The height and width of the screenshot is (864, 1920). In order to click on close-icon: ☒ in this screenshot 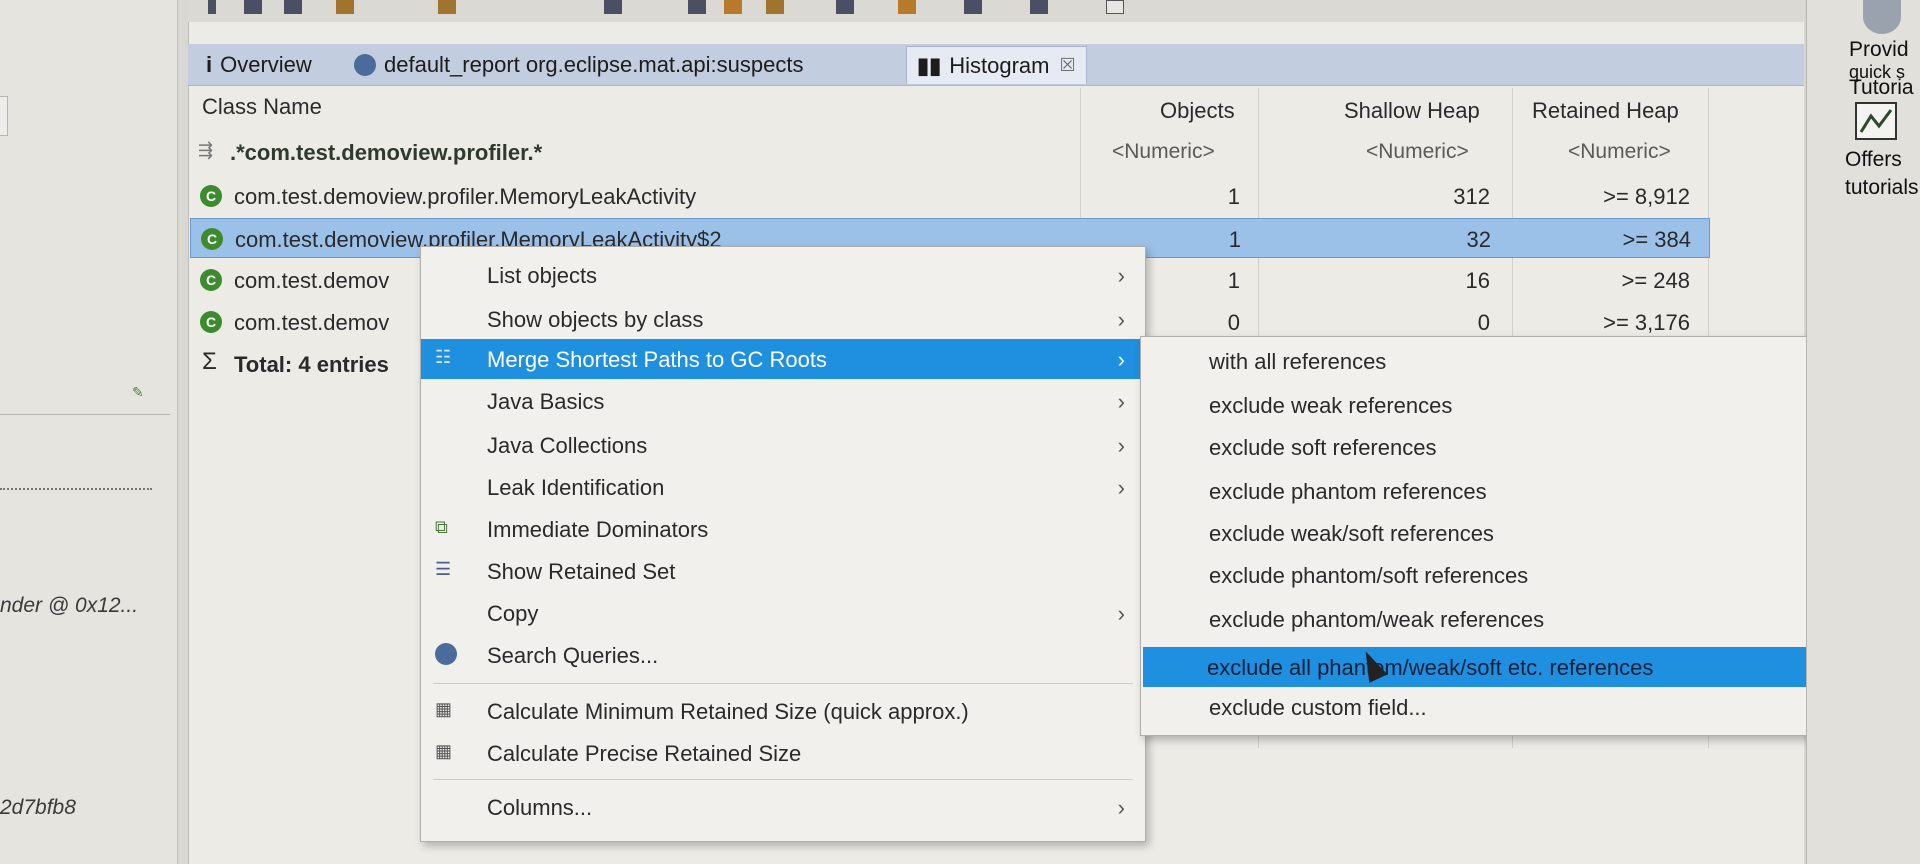, I will do `click(1067, 65)`.